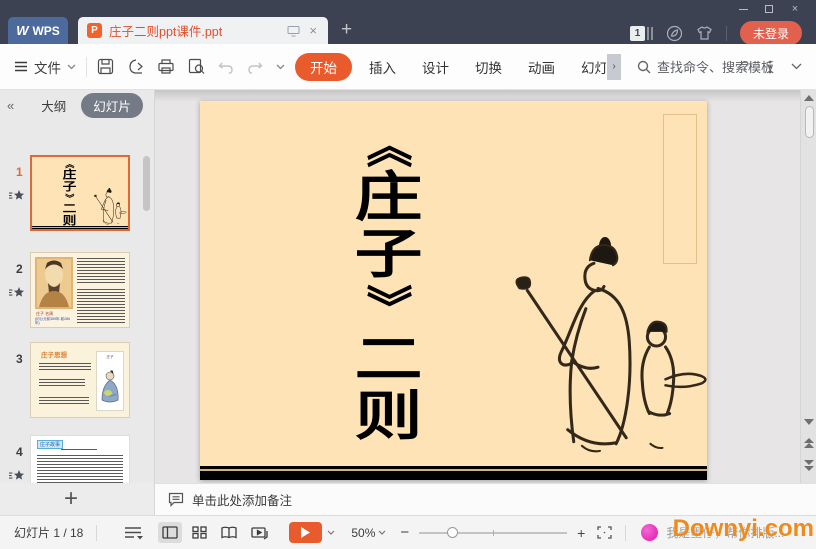 The image size is (816, 549). What do you see at coordinates (196, 66) in the screenshot?
I see `print-preview-button` at bounding box center [196, 66].